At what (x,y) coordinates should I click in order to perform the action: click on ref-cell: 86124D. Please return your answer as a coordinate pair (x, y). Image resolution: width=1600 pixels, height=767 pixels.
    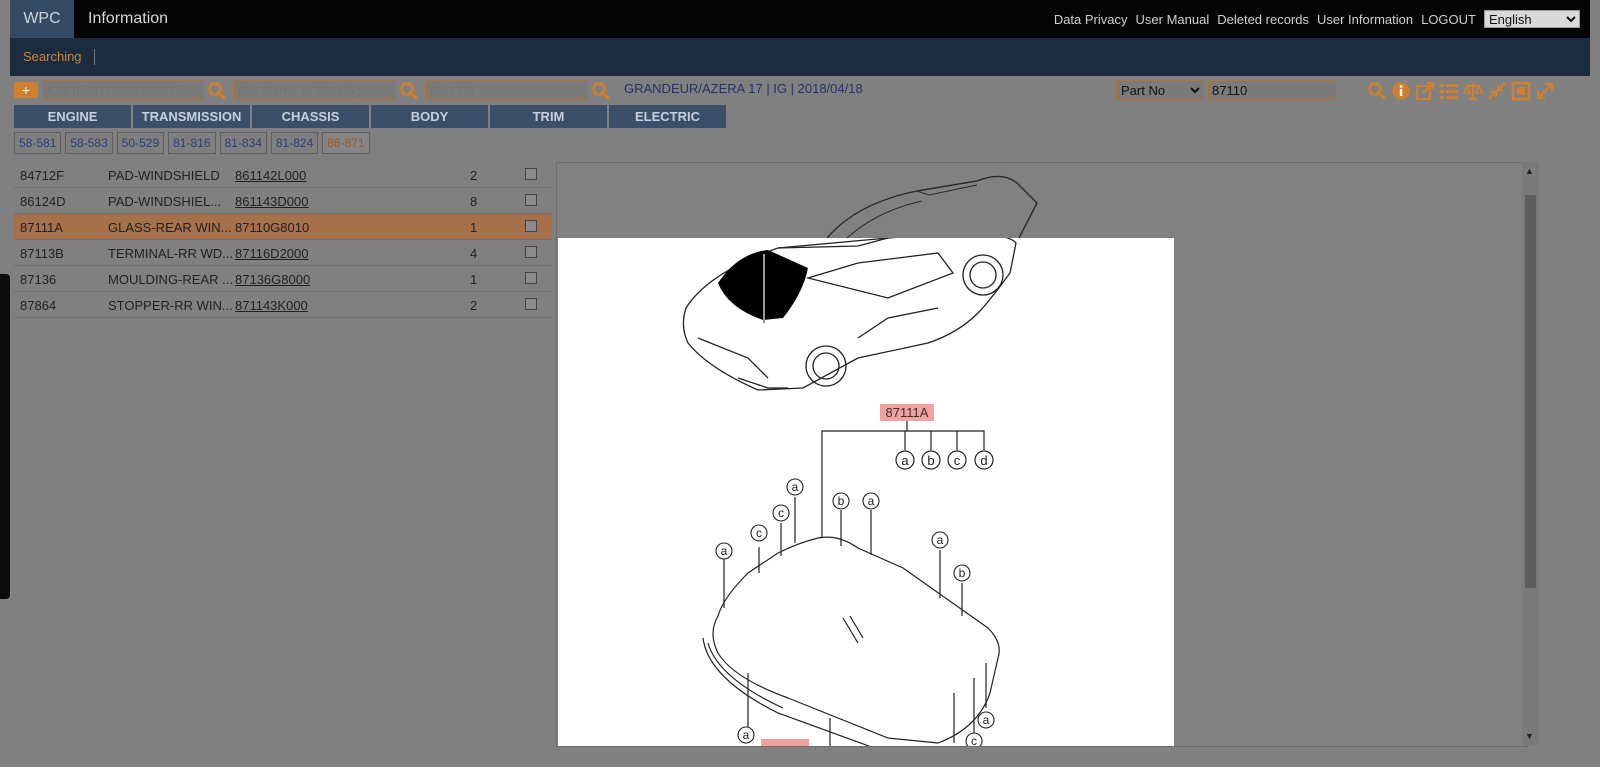
    Looking at the image, I should click on (43, 201).